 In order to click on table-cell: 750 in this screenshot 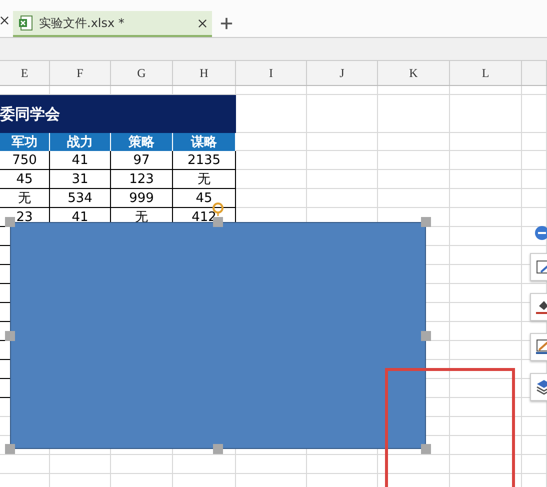, I will do `click(25, 160)`.